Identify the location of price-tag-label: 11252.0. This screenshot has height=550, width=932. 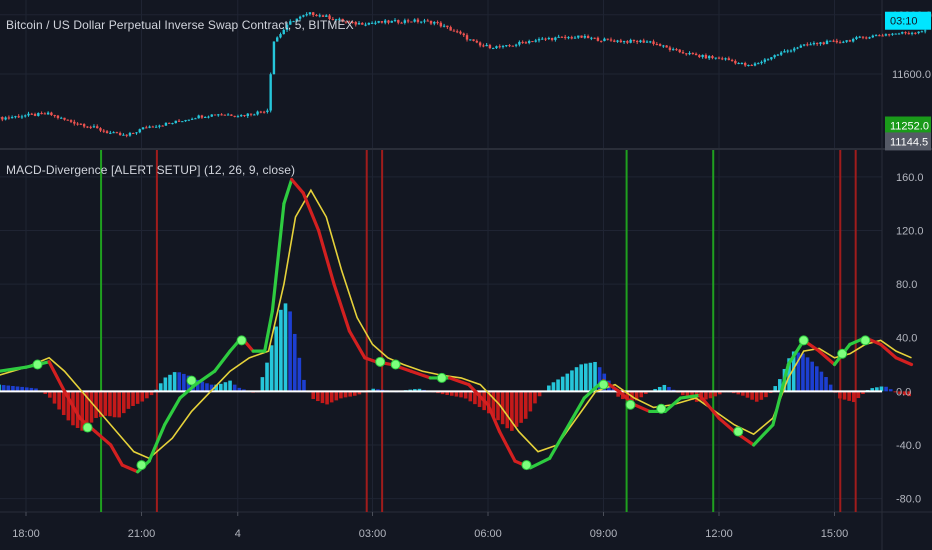
(909, 127).